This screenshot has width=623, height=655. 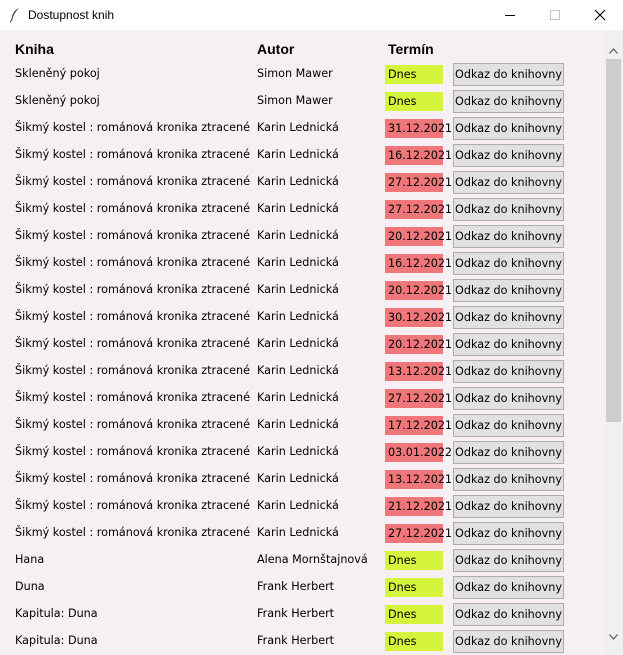 I want to click on scroll-up-arrow-icon, so click(x=613, y=50).